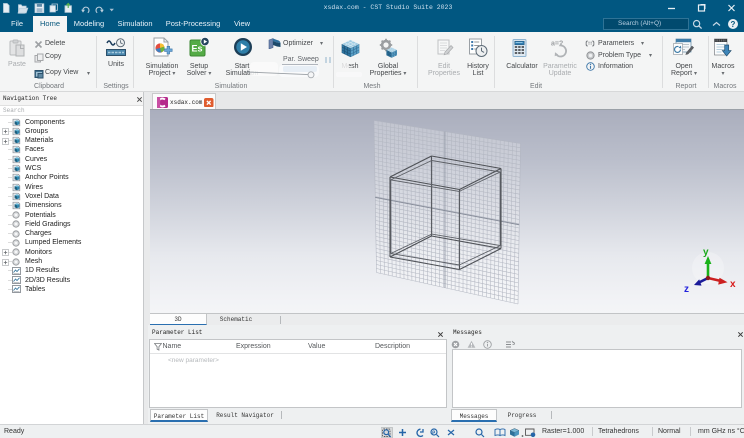  What do you see at coordinates (686, 289) in the screenshot?
I see `svg-text: z` at bounding box center [686, 289].